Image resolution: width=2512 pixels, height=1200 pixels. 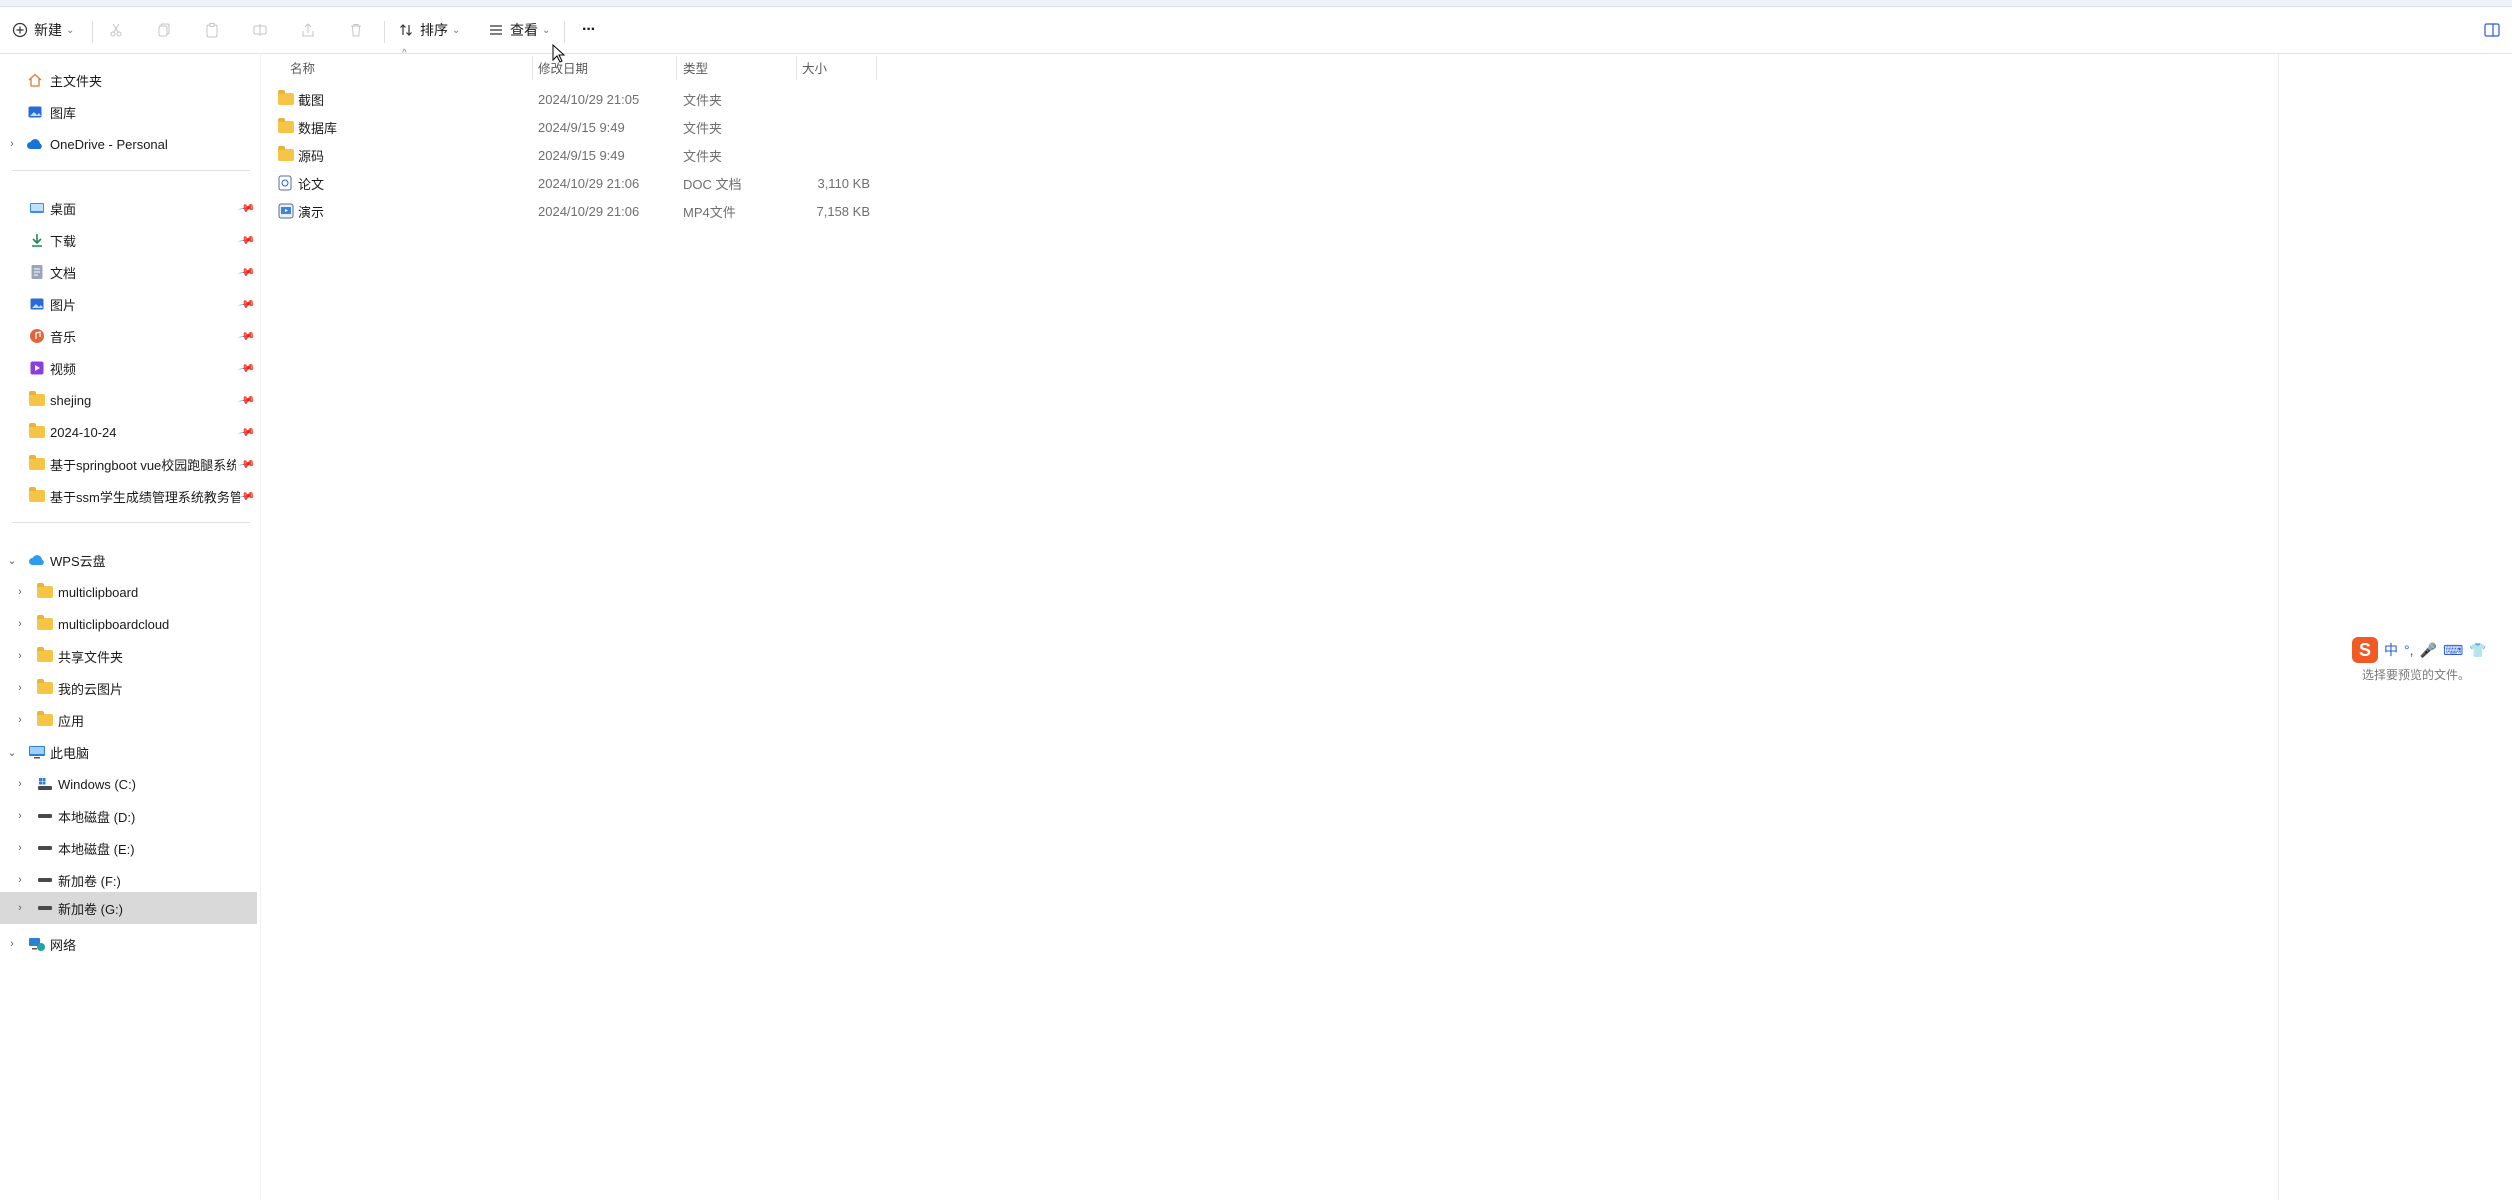 What do you see at coordinates (145, 497) in the screenshot?
I see `sidebar-item-label: 基于ssm学生成绩管理系统教务管理` at bounding box center [145, 497].